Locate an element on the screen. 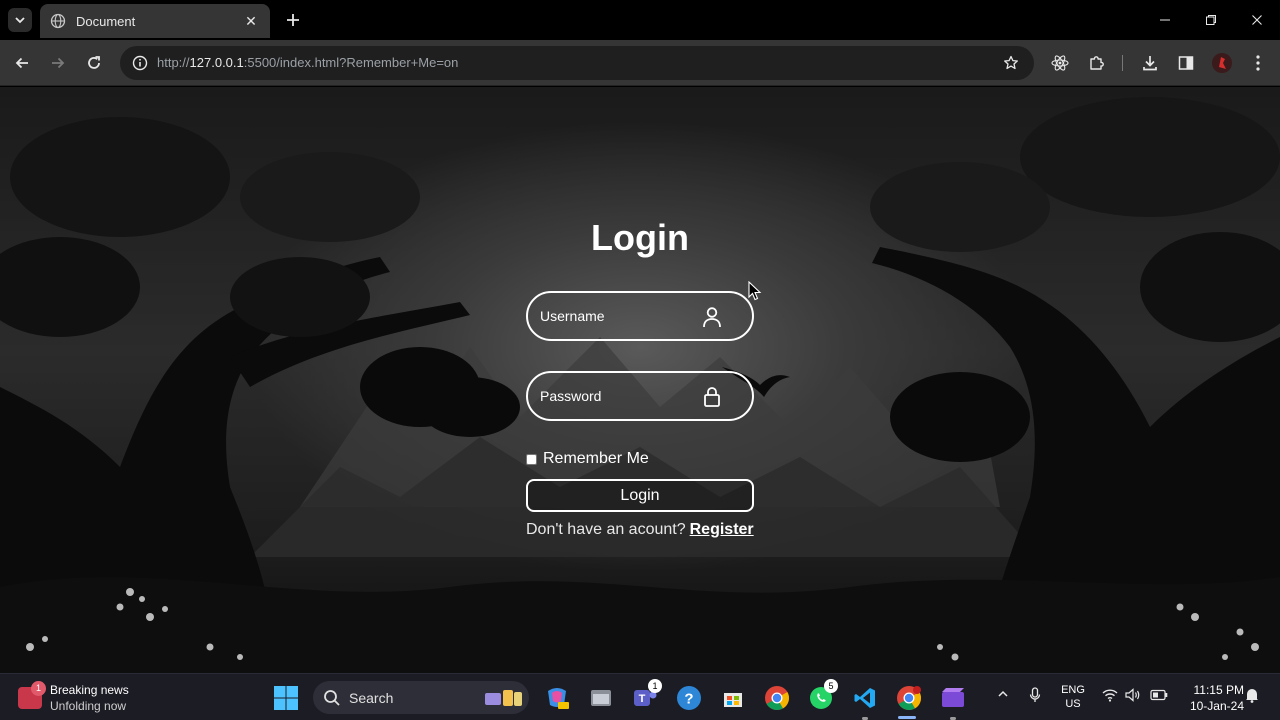  wifi-status is located at coordinates (1110, 695).